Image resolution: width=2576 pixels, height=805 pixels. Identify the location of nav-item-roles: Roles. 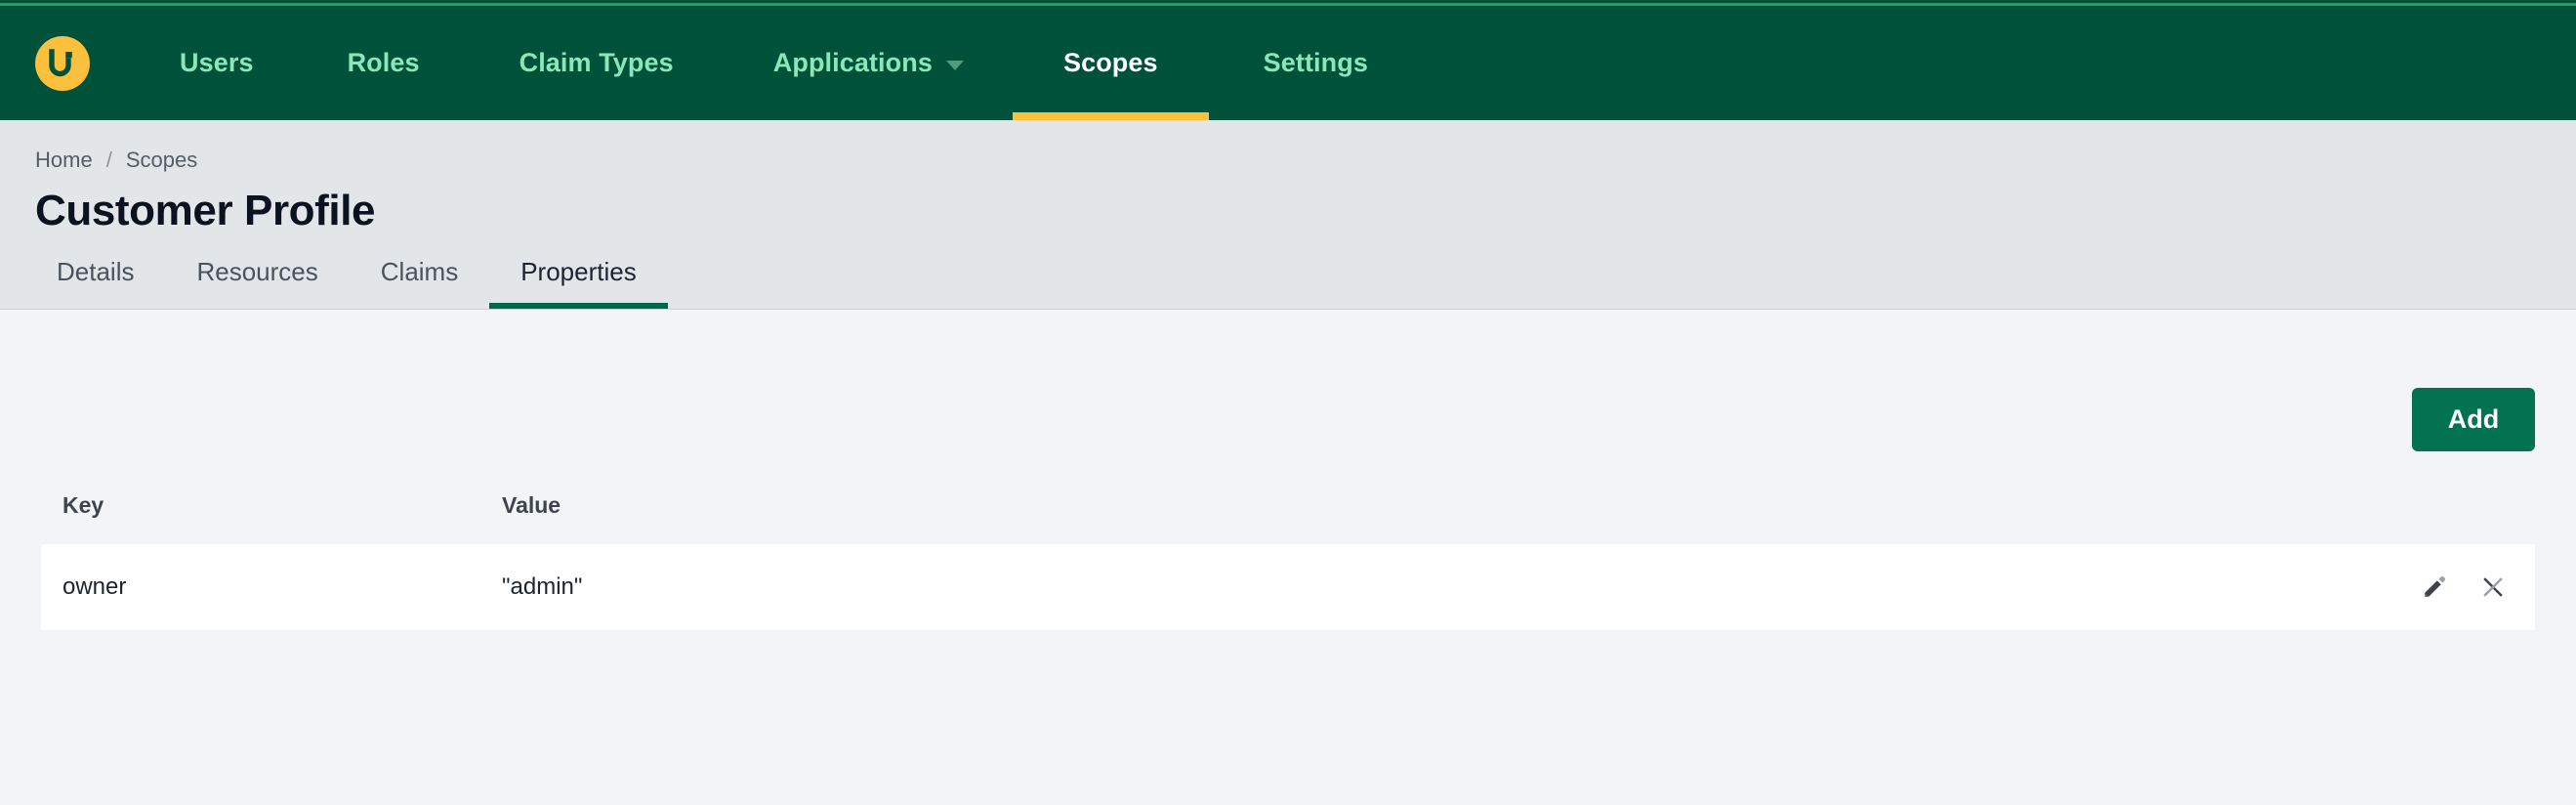
(384, 63).